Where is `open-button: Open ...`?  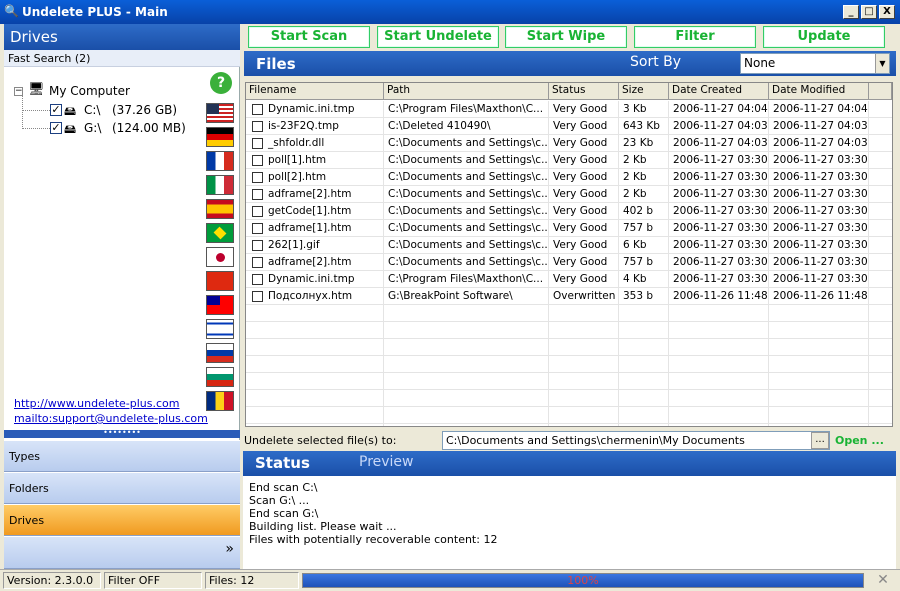
open-button: Open ... is located at coordinates (859, 440).